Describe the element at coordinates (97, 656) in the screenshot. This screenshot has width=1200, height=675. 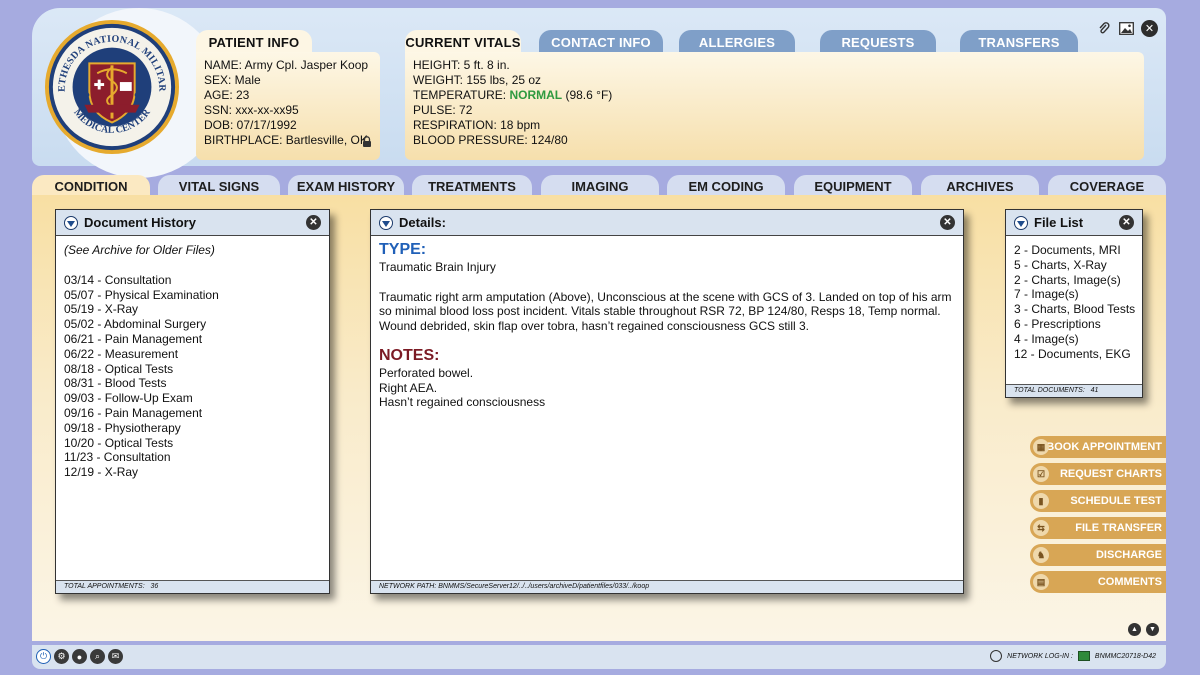
I see `search-icon: ⌕` at that location.